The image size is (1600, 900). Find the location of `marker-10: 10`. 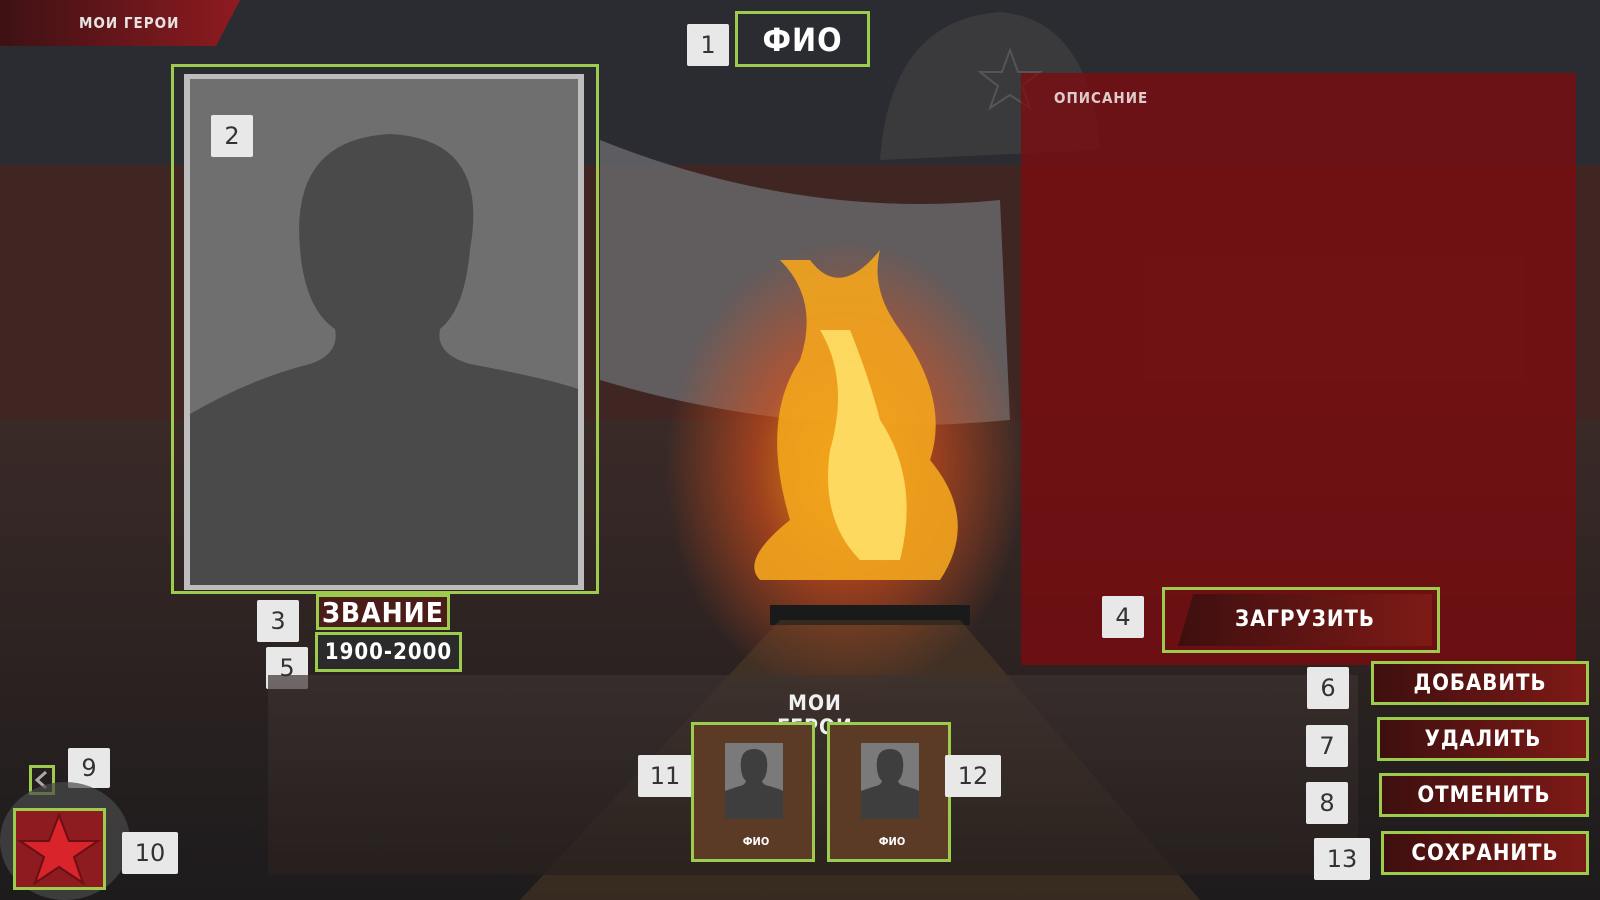

marker-10: 10 is located at coordinates (150, 853).